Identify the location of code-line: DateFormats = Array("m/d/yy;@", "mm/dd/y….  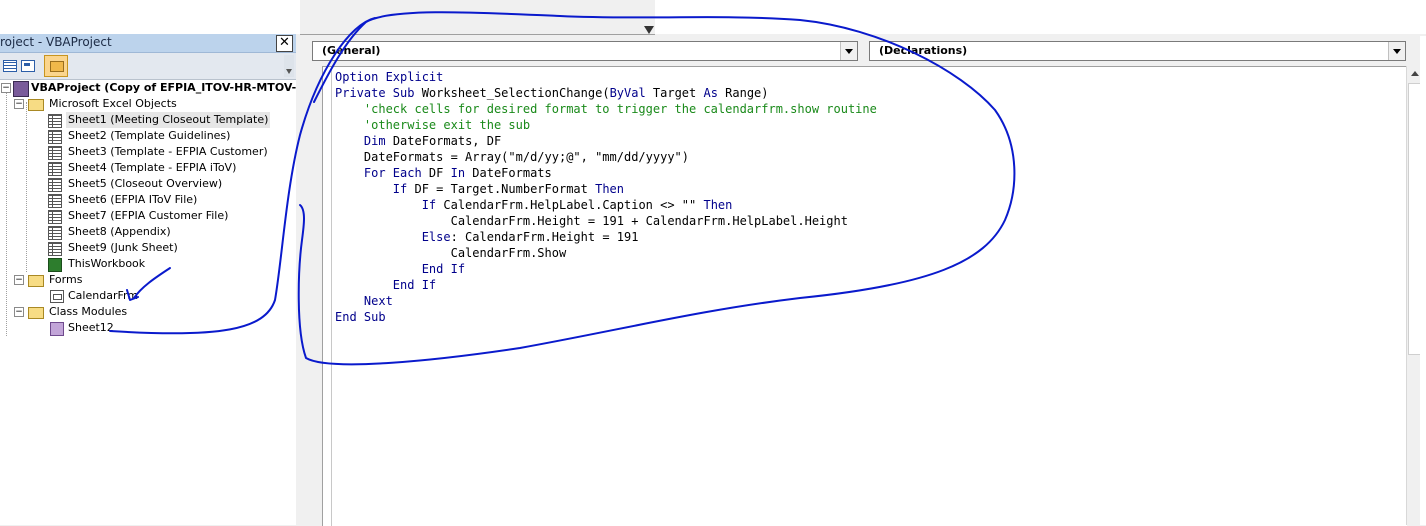
(512, 157).